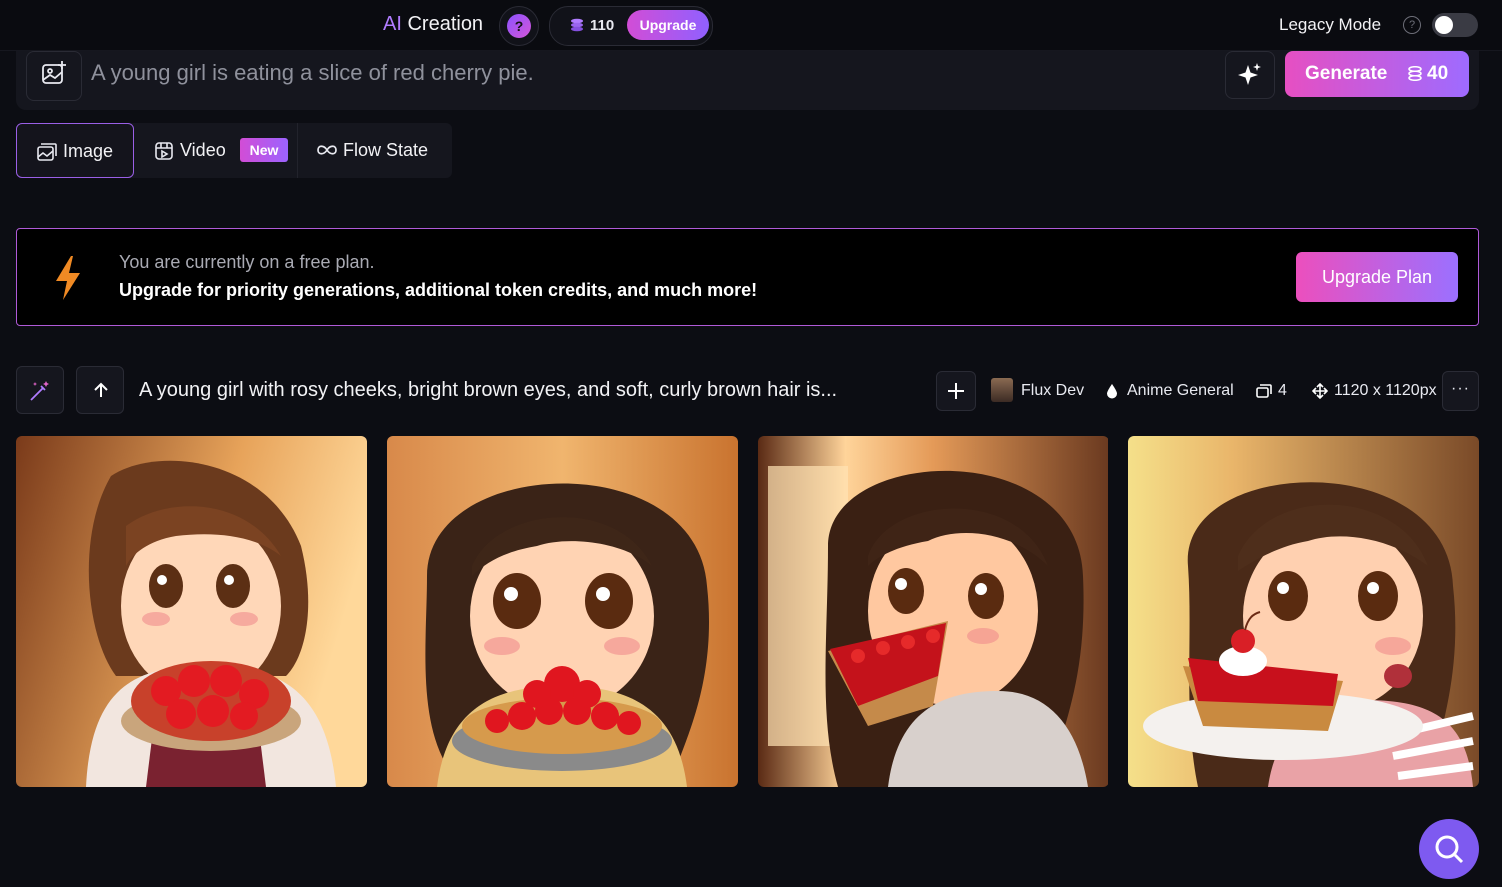 This screenshot has width=1502, height=887. I want to click on droplet-icon, so click(1112, 391).